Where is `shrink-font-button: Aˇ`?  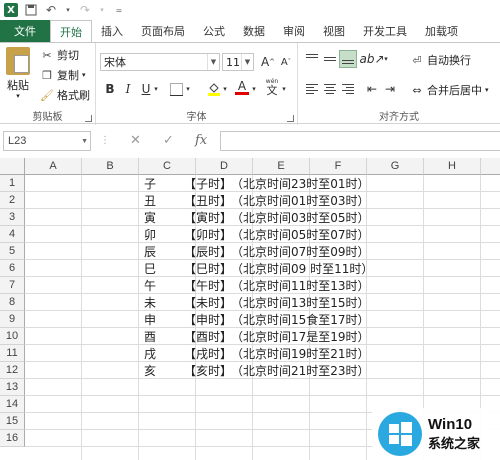 shrink-font-button: Aˇ is located at coordinates (286, 62).